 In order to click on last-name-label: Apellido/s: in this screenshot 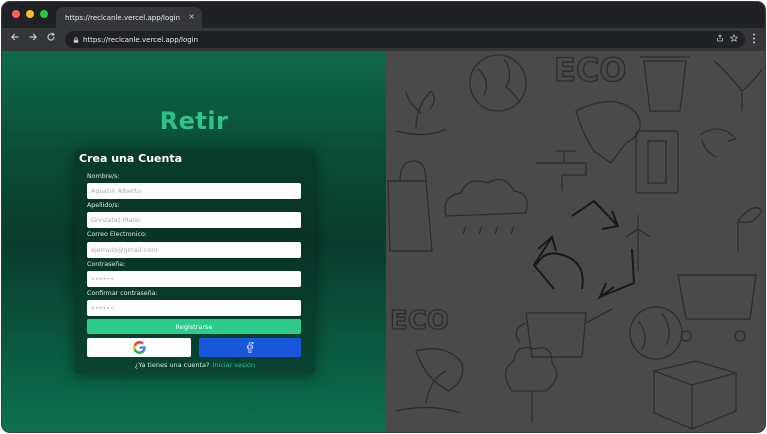, I will do `click(103, 205)`.